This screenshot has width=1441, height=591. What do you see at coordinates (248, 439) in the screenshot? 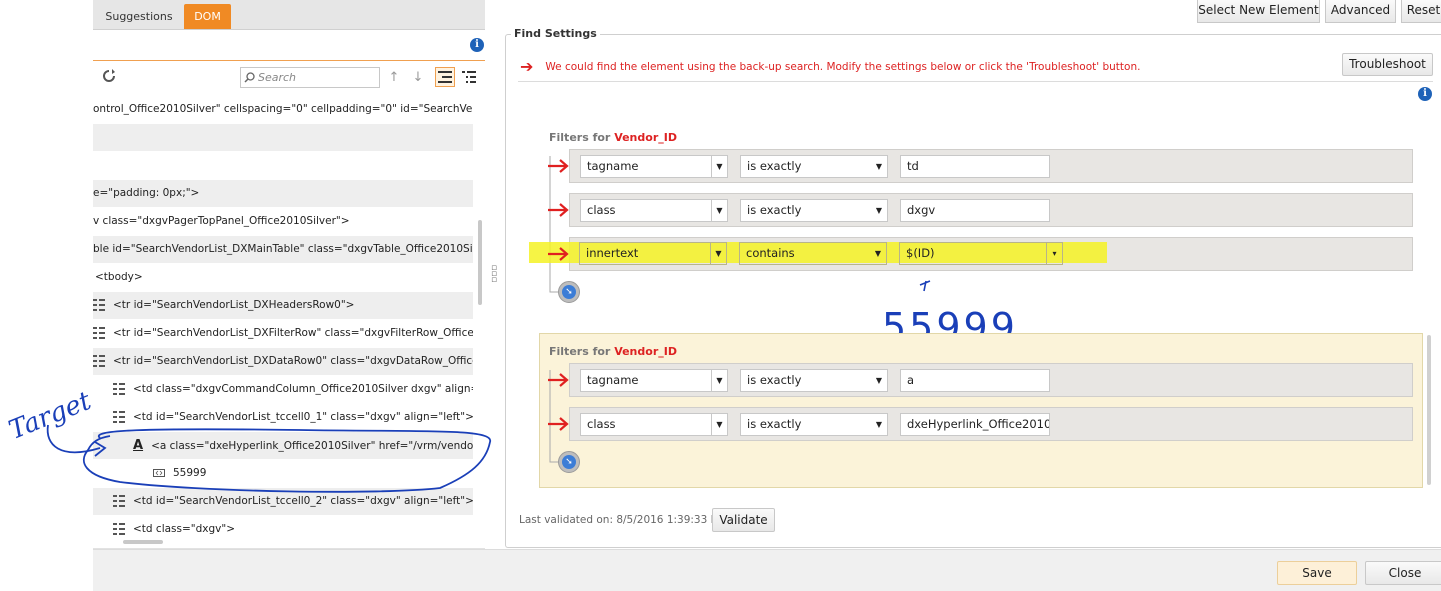
I see `handwritten-annotation: Target` at bounding box center [248, 439].